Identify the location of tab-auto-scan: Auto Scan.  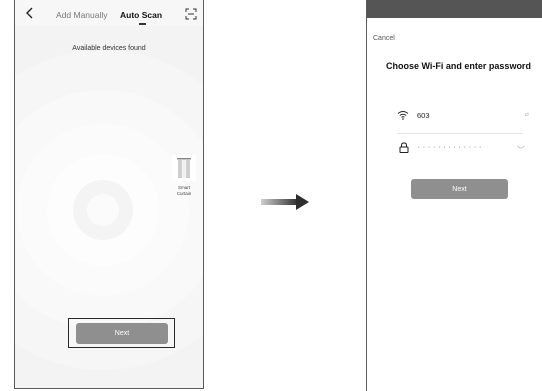
(141, 15).